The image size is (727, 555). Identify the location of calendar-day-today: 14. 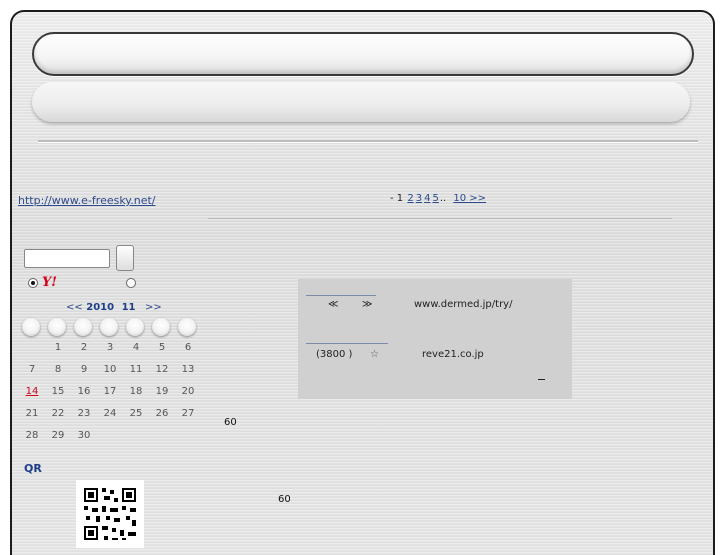
(32, 391).